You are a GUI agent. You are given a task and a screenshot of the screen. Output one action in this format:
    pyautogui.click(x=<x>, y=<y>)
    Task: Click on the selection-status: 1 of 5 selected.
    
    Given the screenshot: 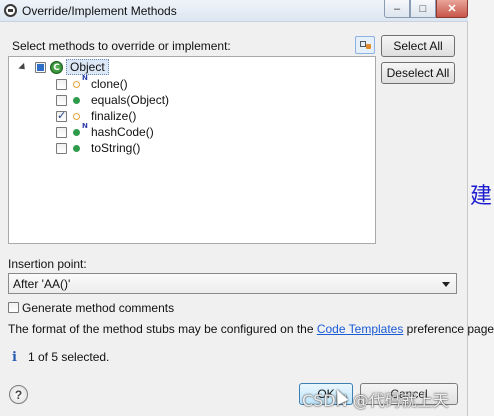 What is the action you would take?
    pyautogui.click(x=69, y=357)
    